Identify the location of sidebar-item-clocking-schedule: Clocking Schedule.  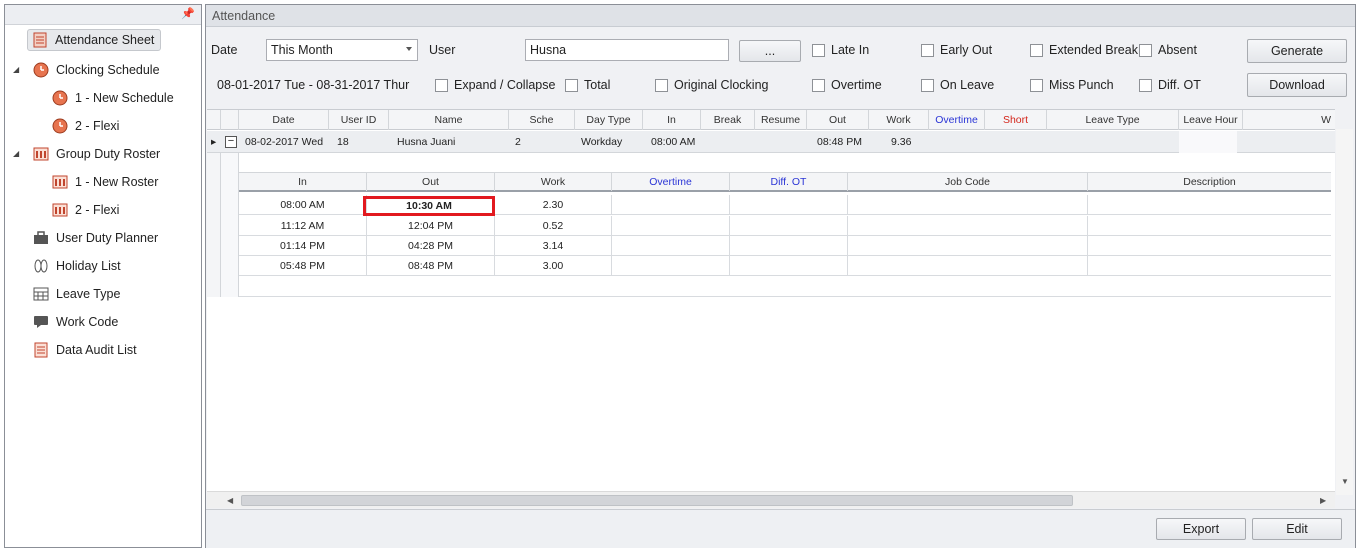
(96, 70).